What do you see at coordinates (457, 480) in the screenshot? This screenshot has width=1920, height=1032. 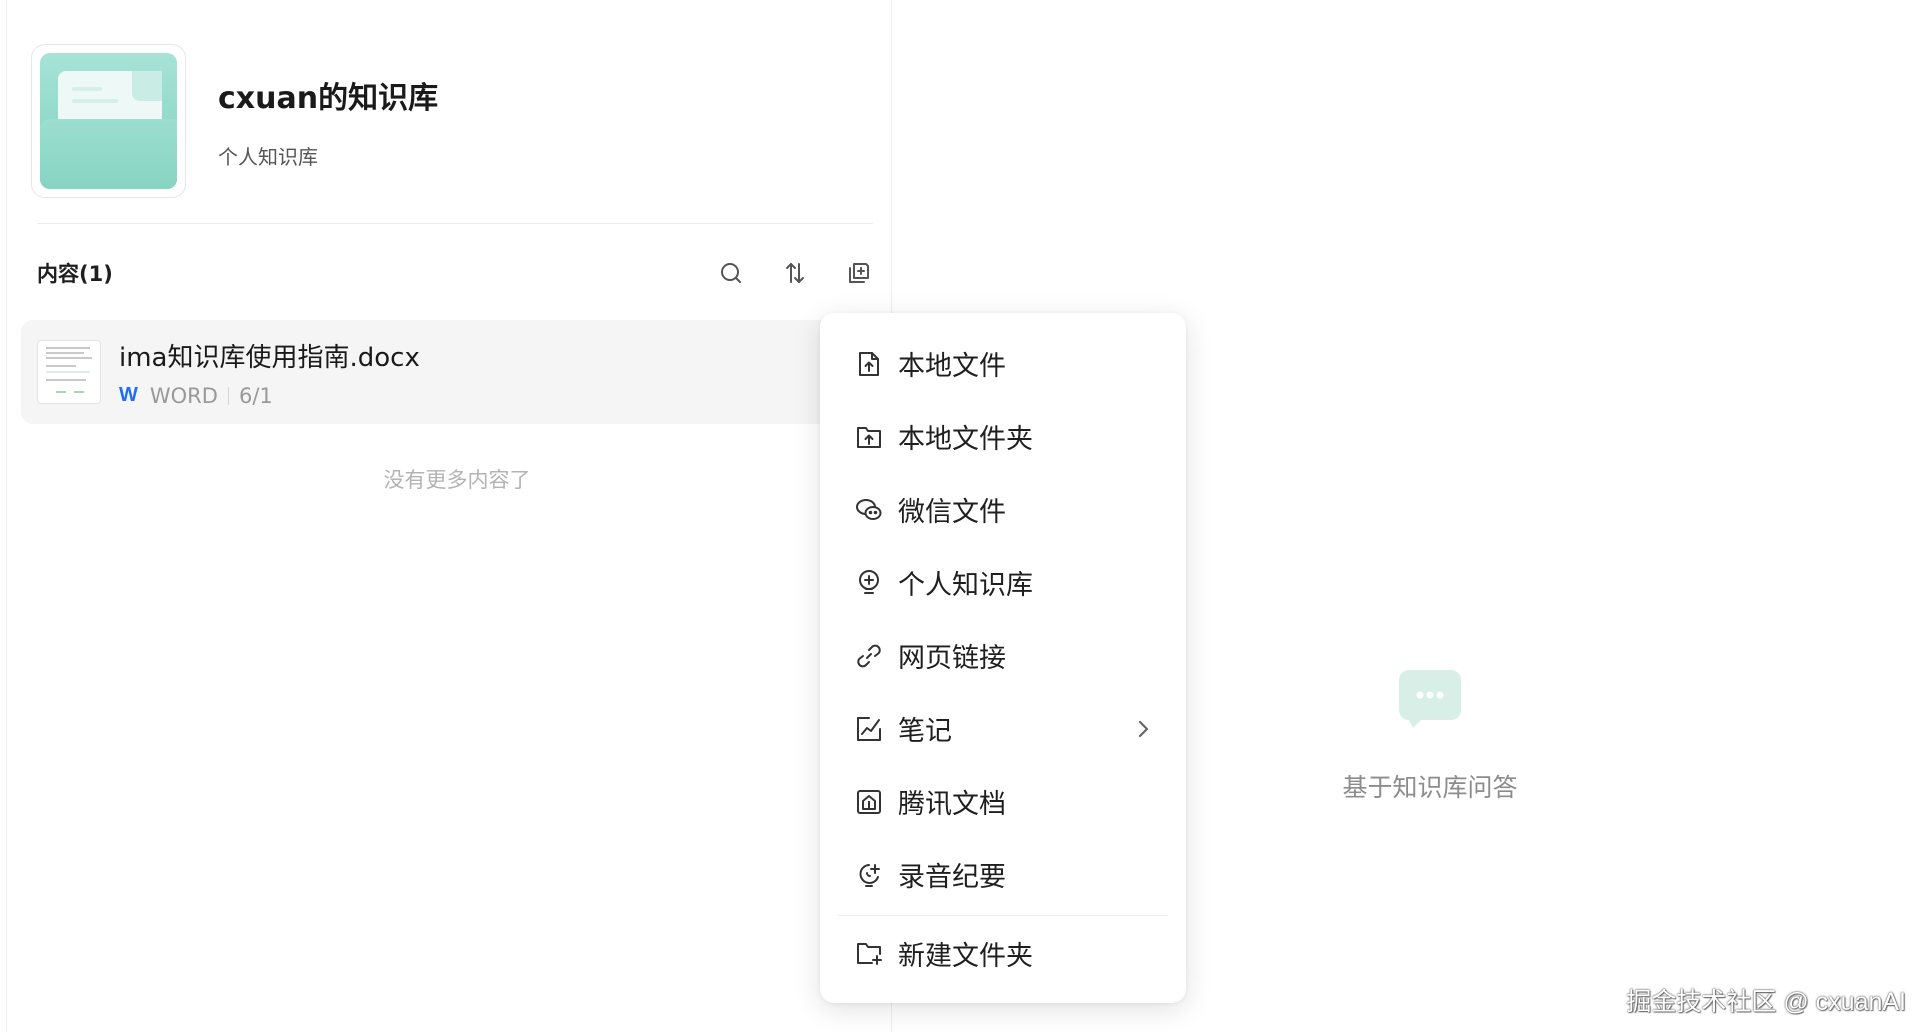 I see `no-more-content-text: 没有更多内容了` at bounding box center [457, 480].